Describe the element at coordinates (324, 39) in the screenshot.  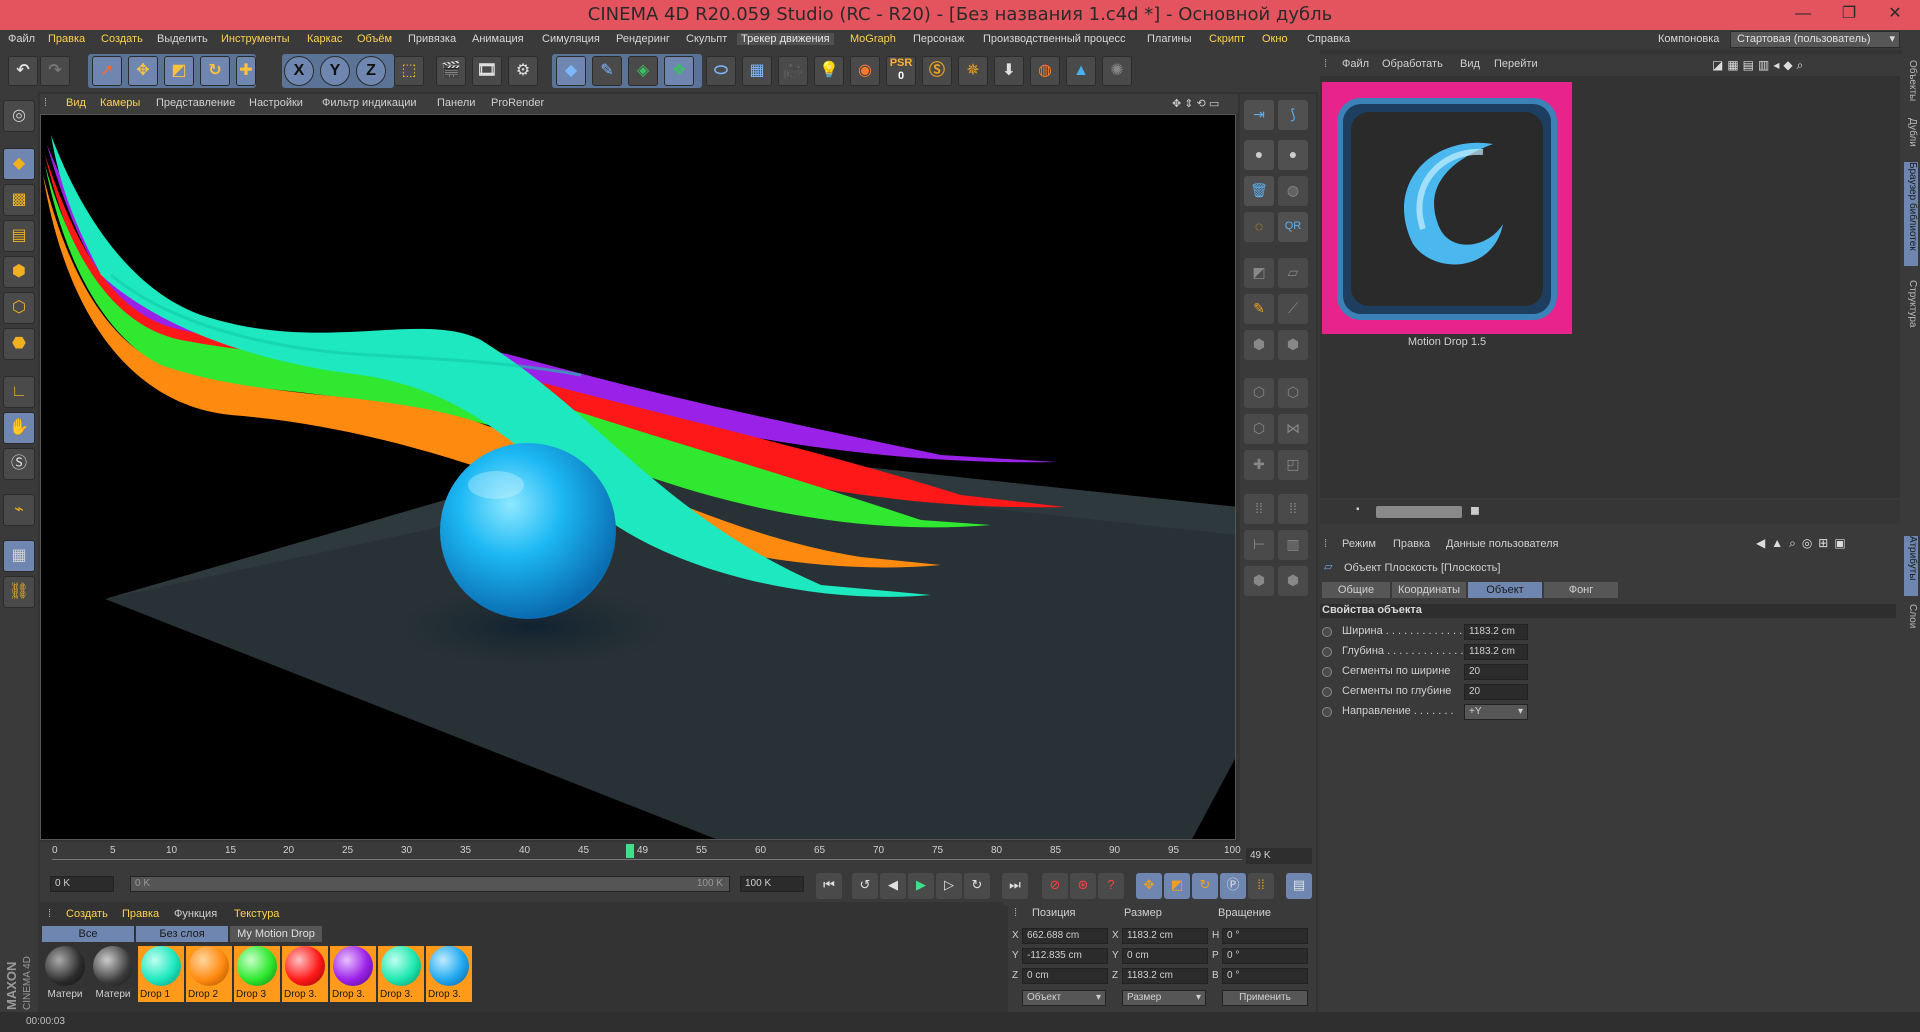
I see `menu-mesh: Каркас` at that location.